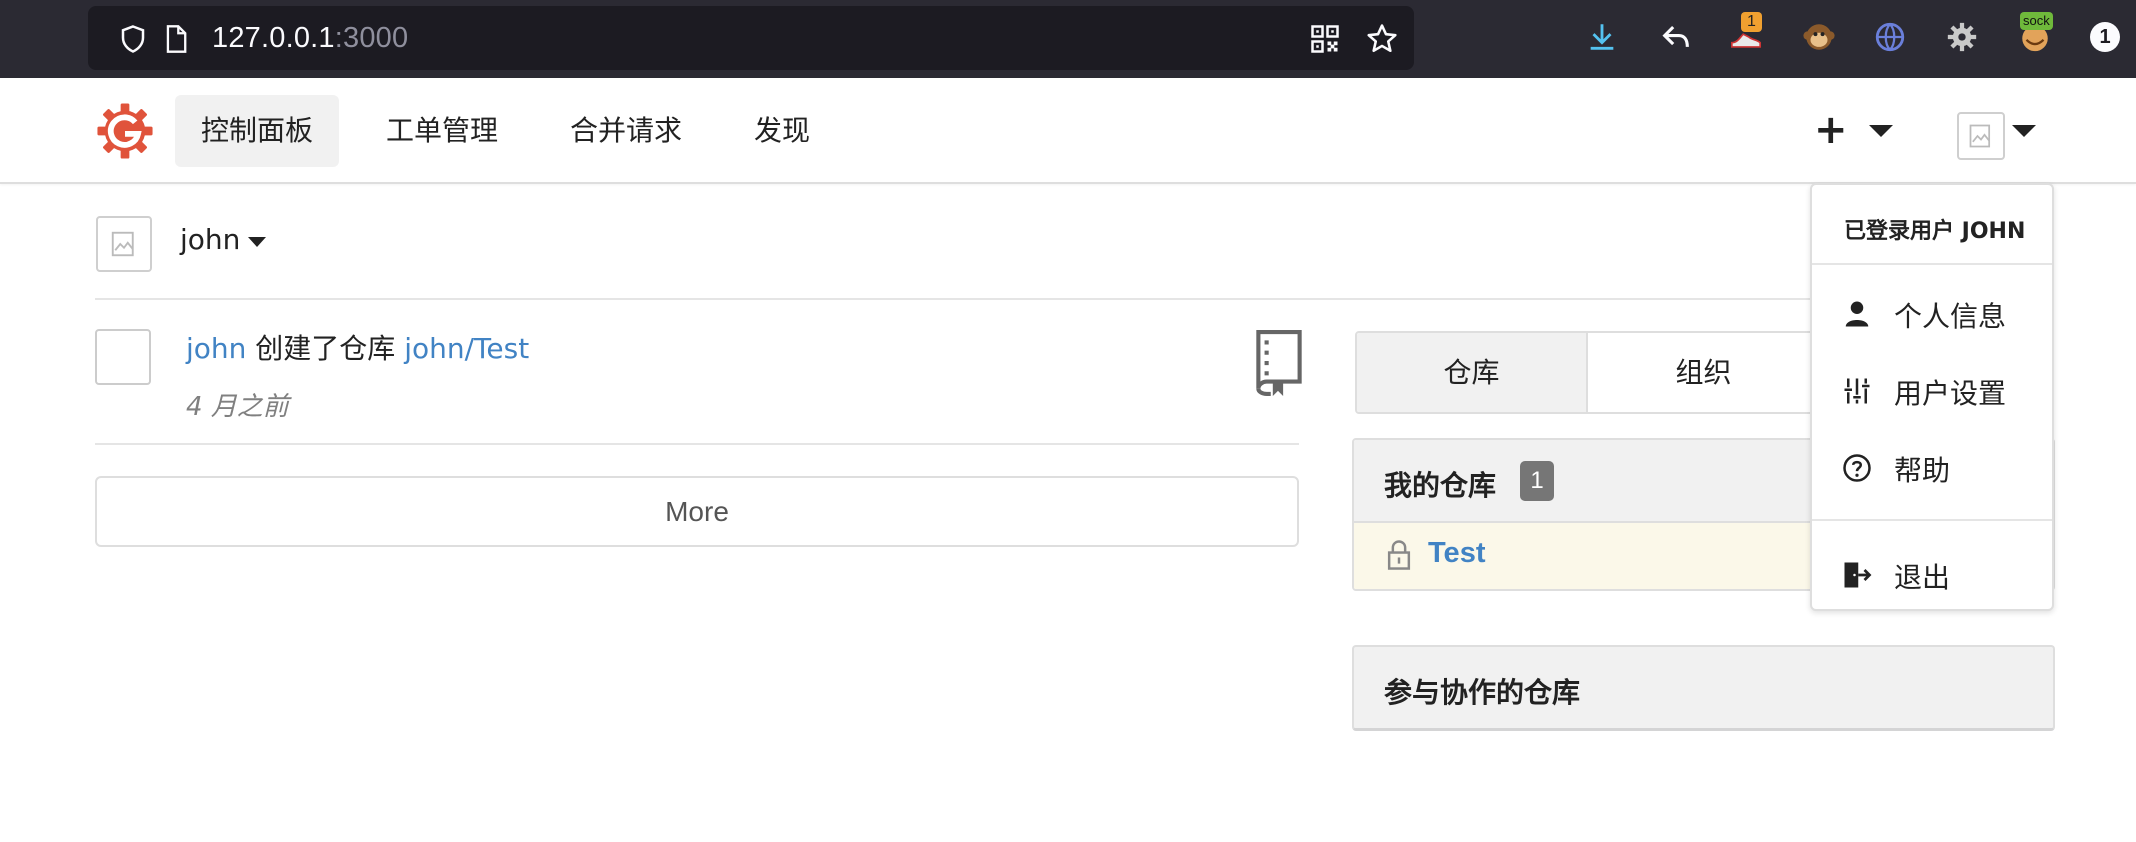 The image size is (2136, 842). Describe the element at coordinates (2105, 37) in the screenshot. I see `account-badge: 1` at that location.